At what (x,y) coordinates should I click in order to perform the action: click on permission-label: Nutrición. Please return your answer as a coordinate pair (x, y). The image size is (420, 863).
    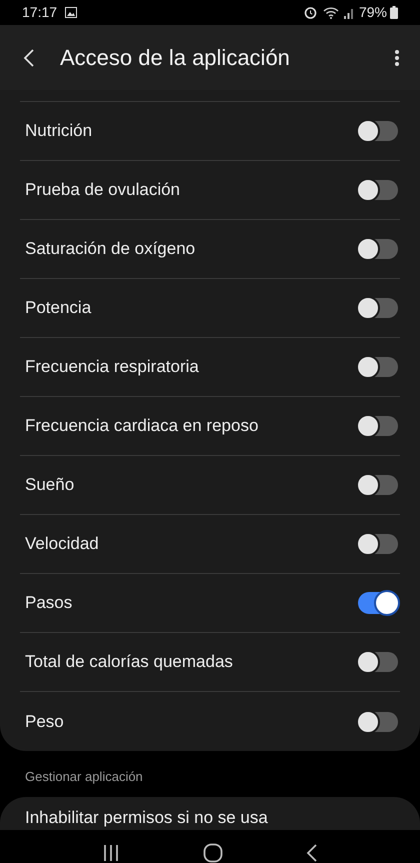
    Looking at the image, I should click on (58, 131).